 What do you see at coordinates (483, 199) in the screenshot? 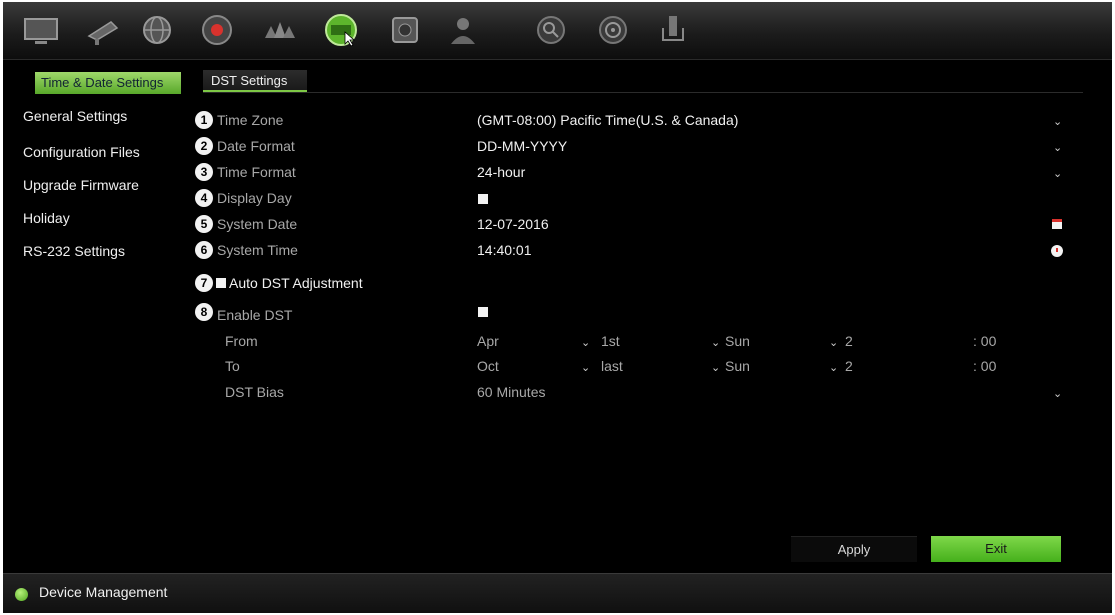
I see `display-day-checkbox` at bounding box center [483, 199].